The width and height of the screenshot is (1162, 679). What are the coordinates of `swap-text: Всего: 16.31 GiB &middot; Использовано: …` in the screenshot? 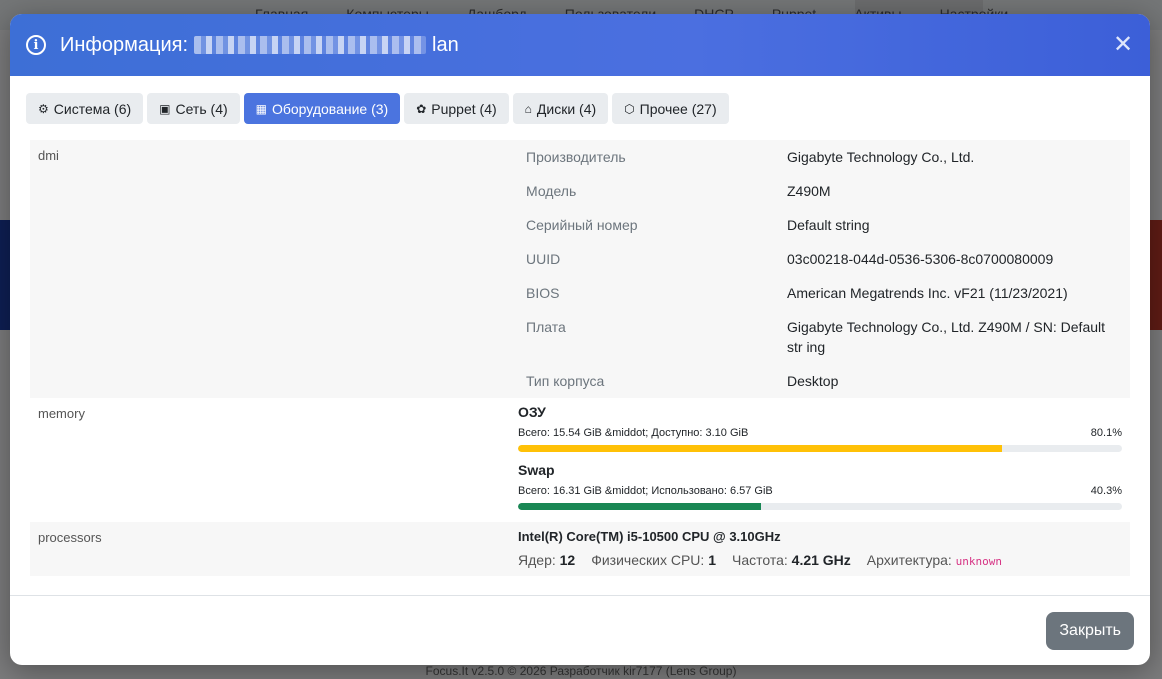 It's located at (645, 491).